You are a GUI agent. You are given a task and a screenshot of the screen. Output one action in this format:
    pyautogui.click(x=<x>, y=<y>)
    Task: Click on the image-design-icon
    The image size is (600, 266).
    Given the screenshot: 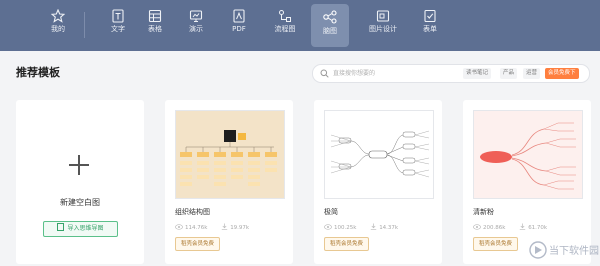 What is the action you would take?
    pyautogui.click(x=383, y=16)
    